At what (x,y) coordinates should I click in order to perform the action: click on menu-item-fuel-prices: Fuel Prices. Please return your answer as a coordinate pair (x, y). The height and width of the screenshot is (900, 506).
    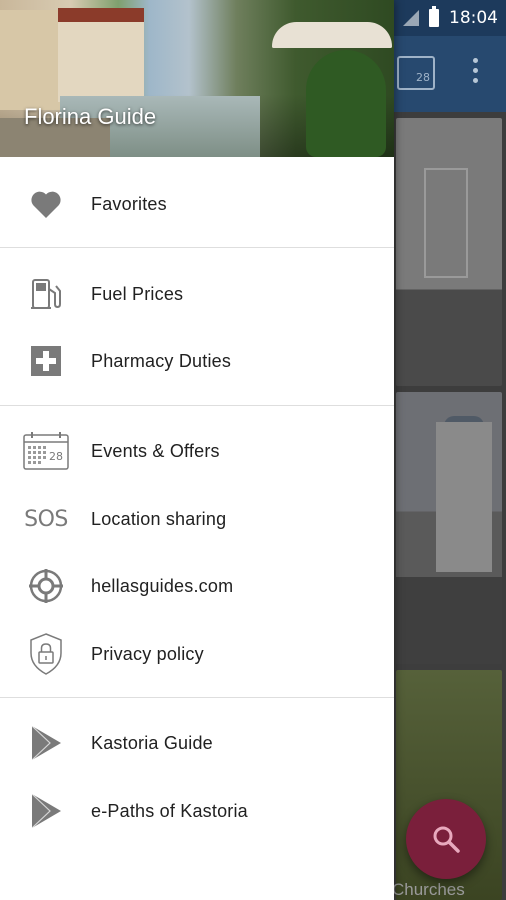
    Looking at the image, I should click on (197, 294).